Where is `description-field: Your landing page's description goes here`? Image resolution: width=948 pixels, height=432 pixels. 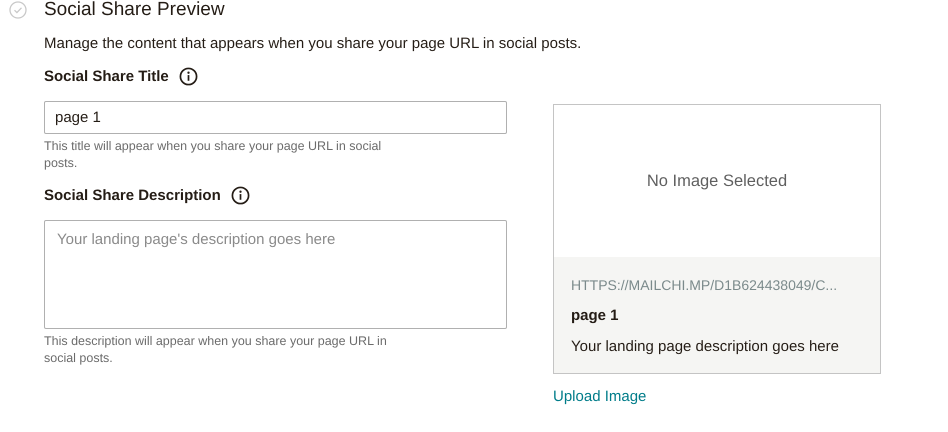
description-field: Your landing page's description goes here is located at coordinates (275, 274).